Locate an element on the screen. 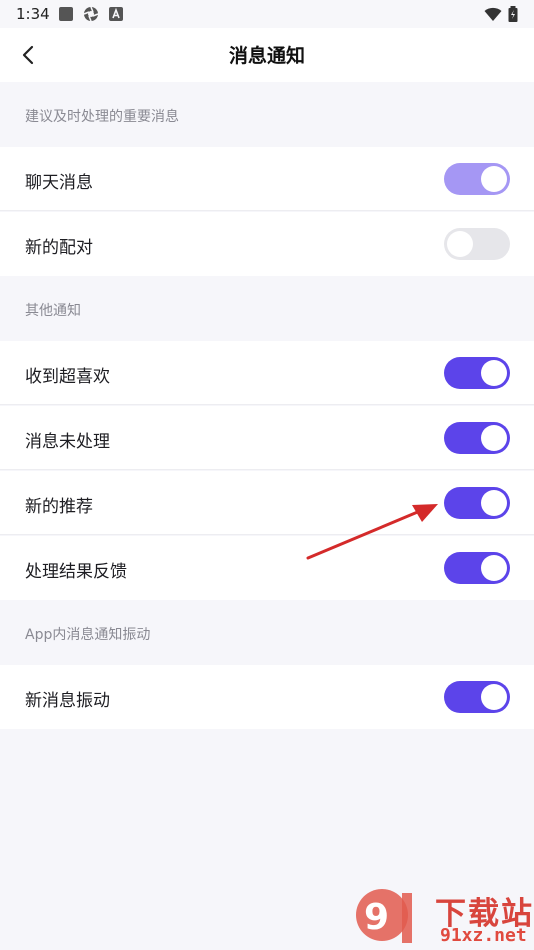 Image resolution: width=534 pixels, height=950 pixels. status-bar: 1:34 is located at coordinates (267, 14).